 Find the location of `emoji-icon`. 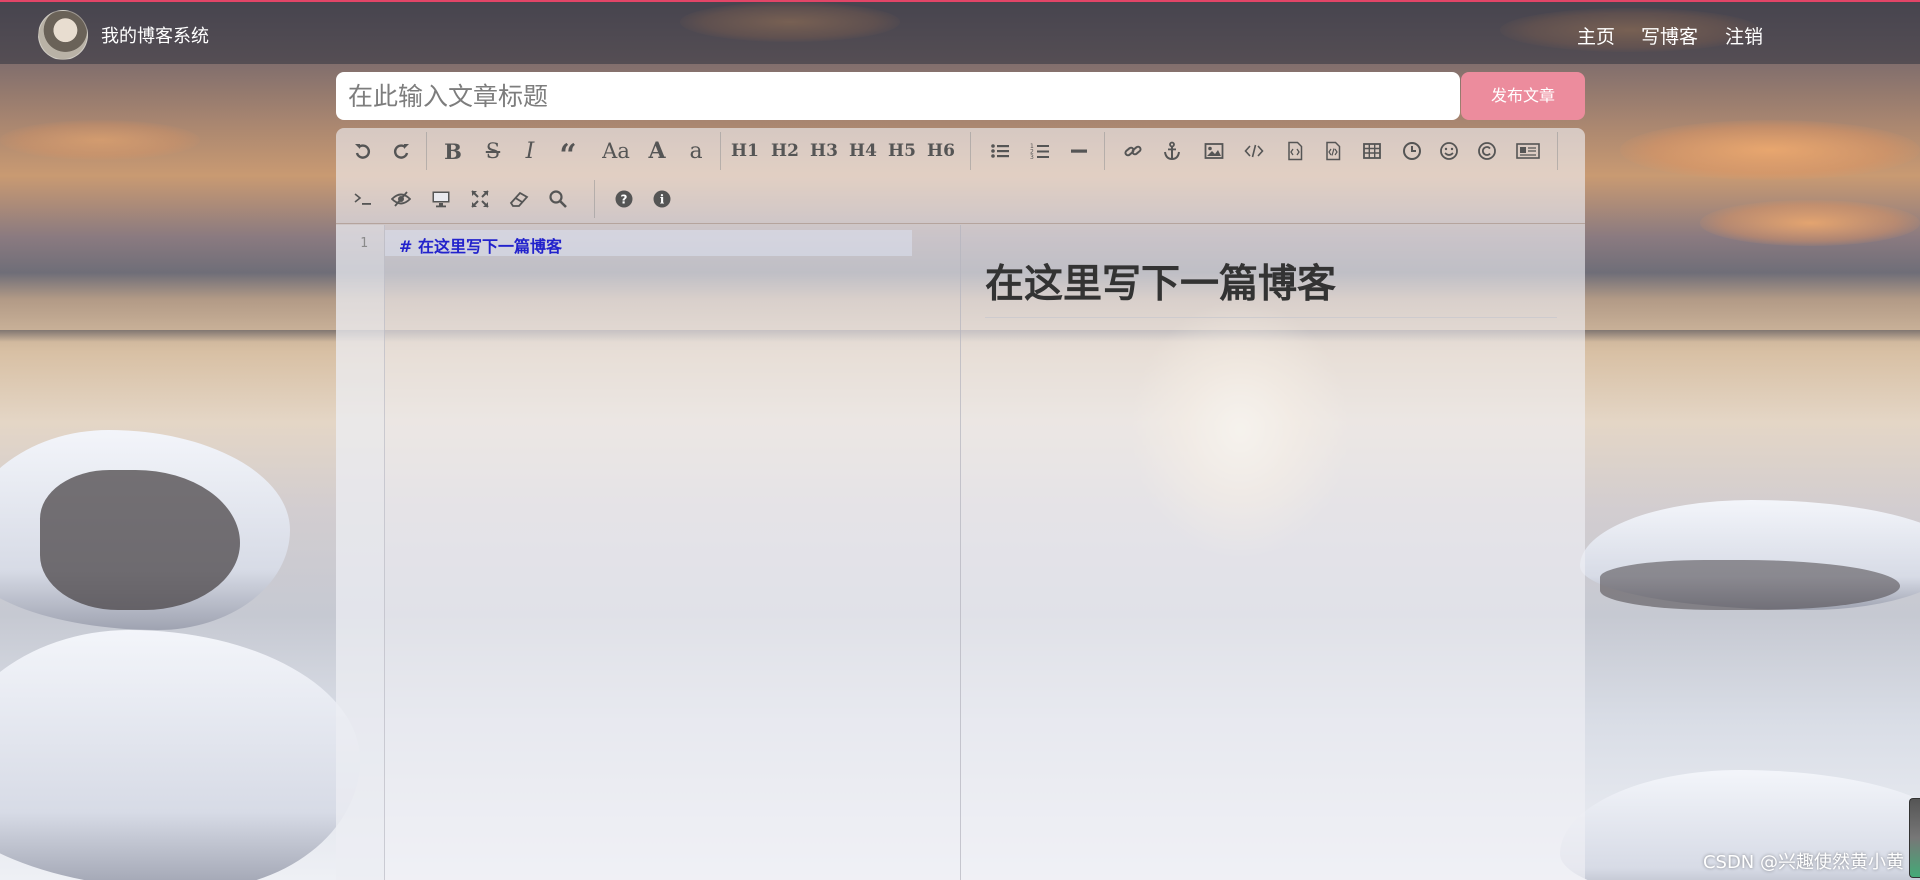

emoji-icon is located at coordinates (1449, 151).